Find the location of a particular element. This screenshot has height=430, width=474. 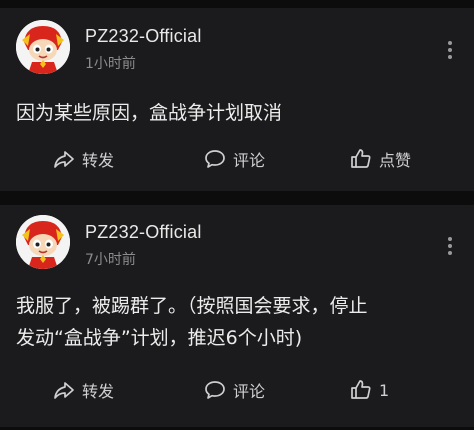

post-time: 1小时前 is located at coordinates (110, 64).